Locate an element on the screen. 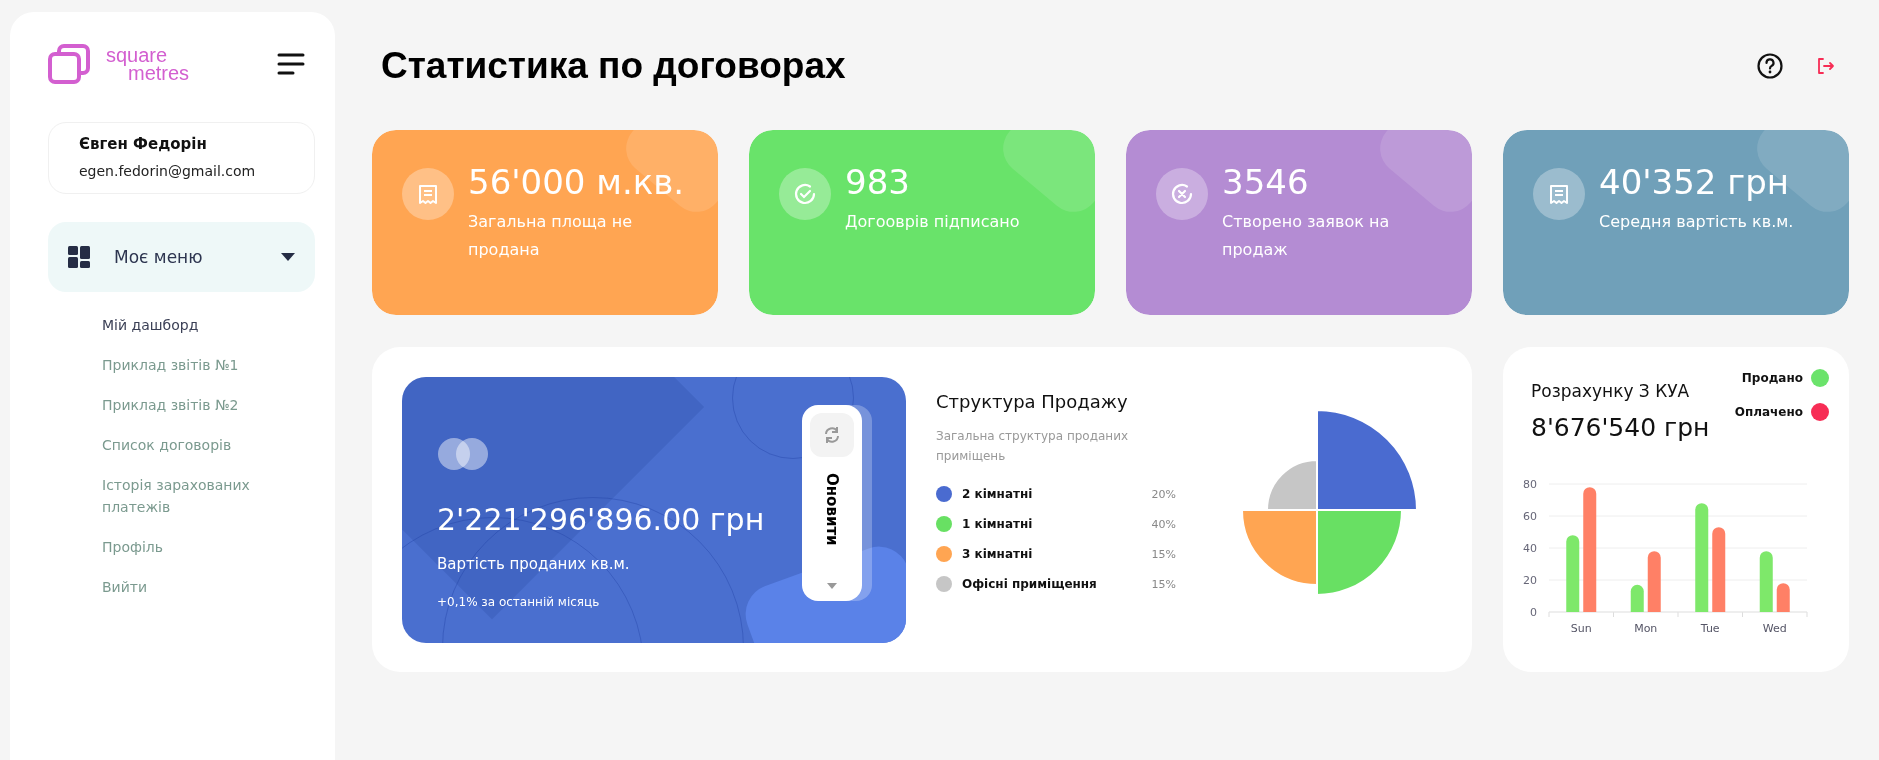 This screenshot has height=760, width=1879. axis-tick-label: 20 is located at coordinates (1530, 580).